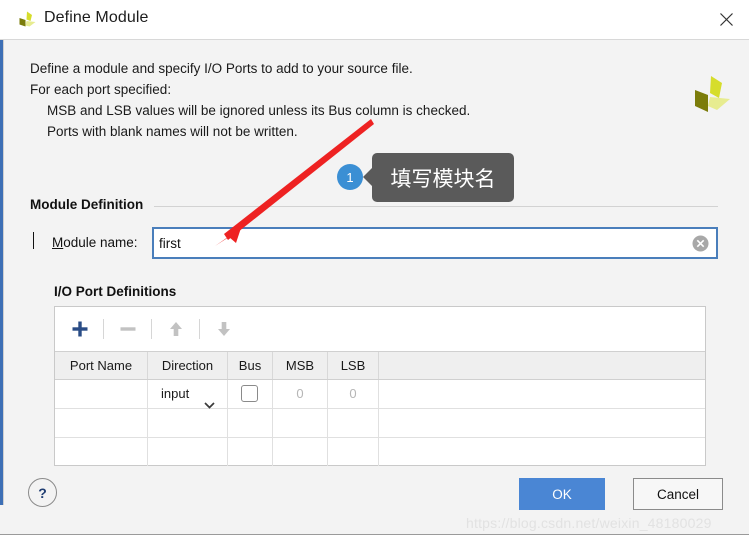  What do you see at coordinates (127, 329) in the screenshot?
I see `remove-port-button` at bounding box center [127, 329].